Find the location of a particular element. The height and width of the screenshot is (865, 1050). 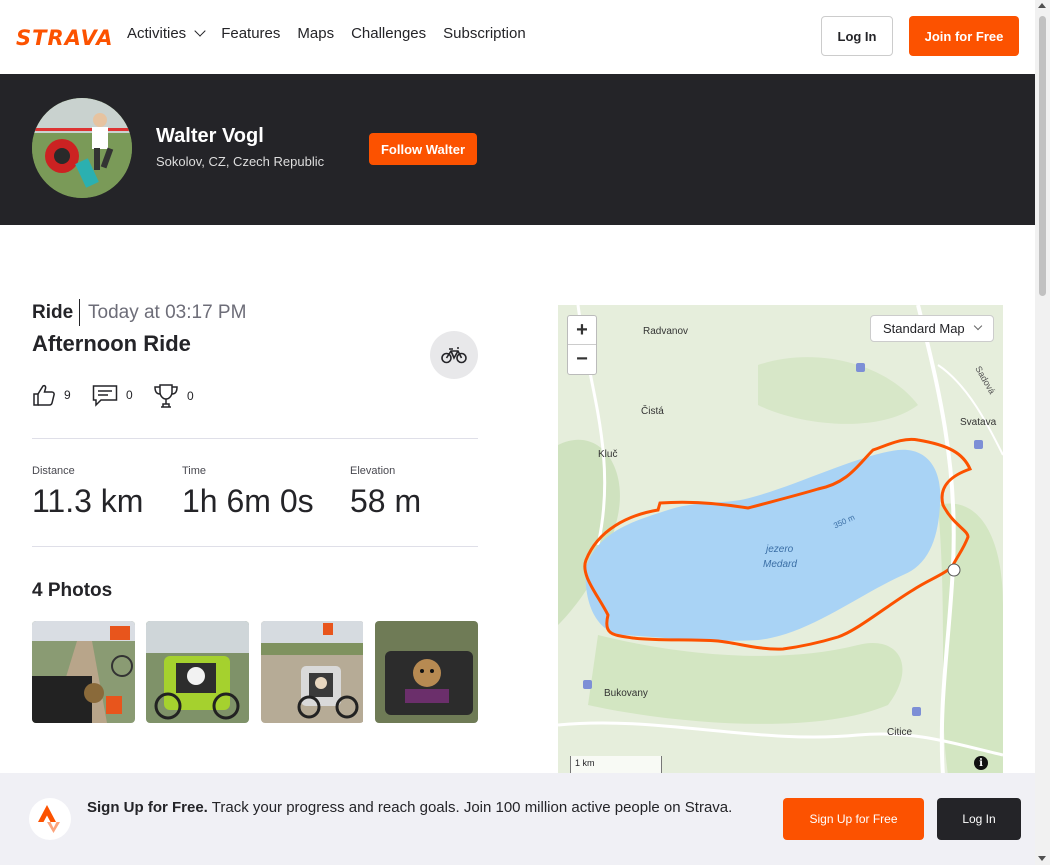

activity-title: Afternoon Ride is located at coordinates (111, 343).